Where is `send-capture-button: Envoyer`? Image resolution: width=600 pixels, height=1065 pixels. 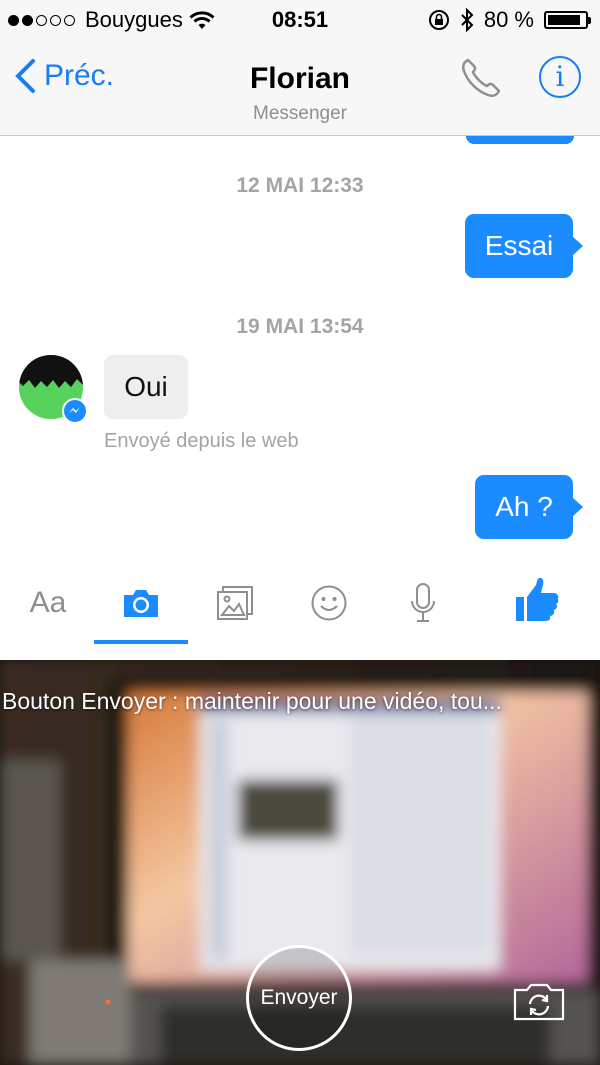
send-capture-button: Envoyer is located at coordinates (299, 998).